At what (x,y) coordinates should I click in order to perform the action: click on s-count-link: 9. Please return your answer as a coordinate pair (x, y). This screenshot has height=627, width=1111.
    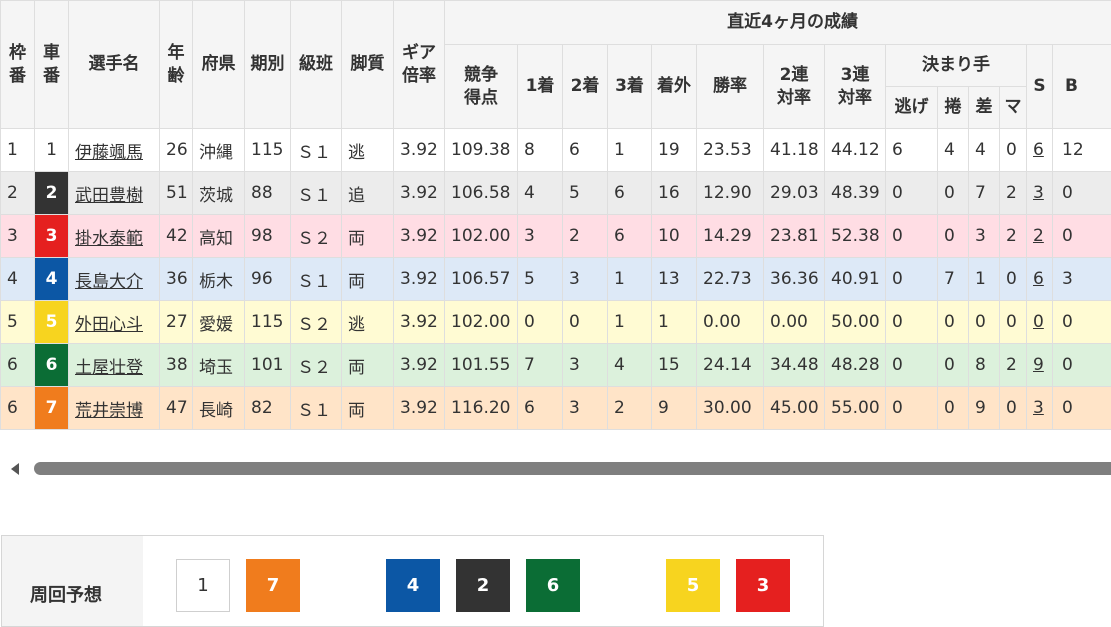
    Looking at the image, I should click on (1038, 365).